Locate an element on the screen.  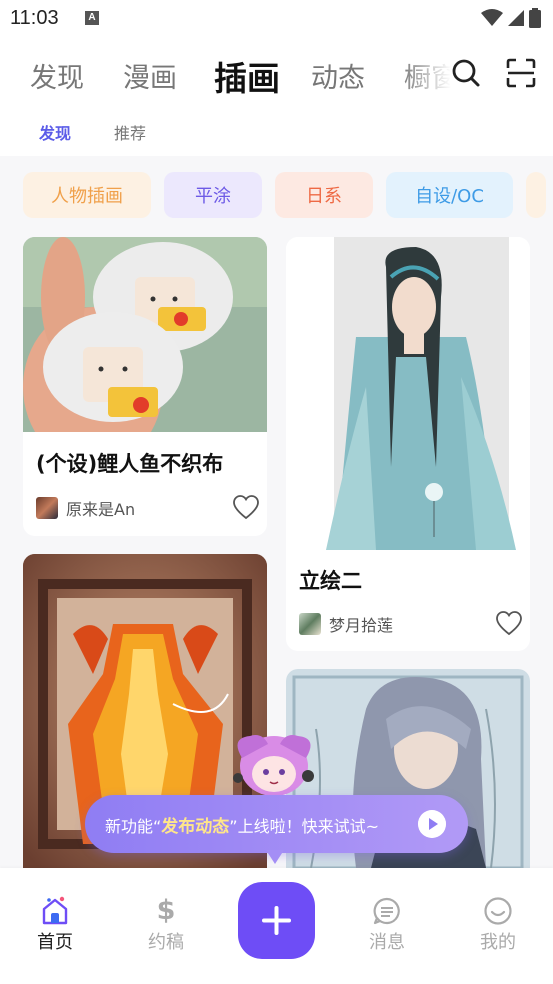
top-tabs: 发现 漫画 插画 动态 橱窗 is located at coordinates (276, 74).